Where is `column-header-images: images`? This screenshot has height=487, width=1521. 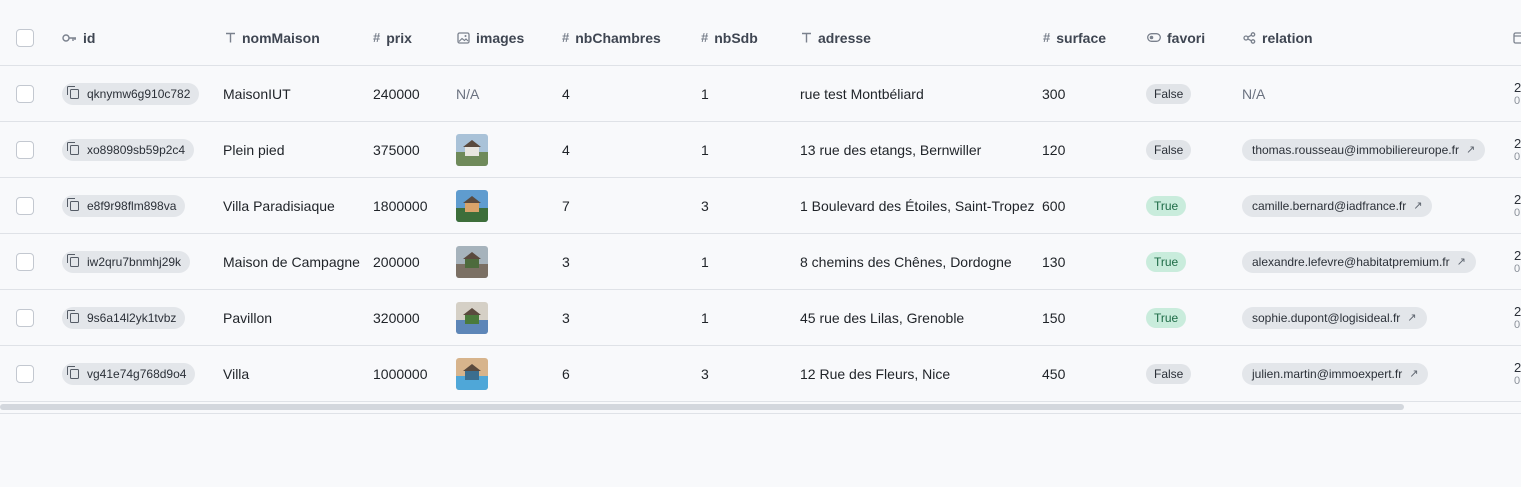
column-header-images: images is located at coordinates (490, 37).